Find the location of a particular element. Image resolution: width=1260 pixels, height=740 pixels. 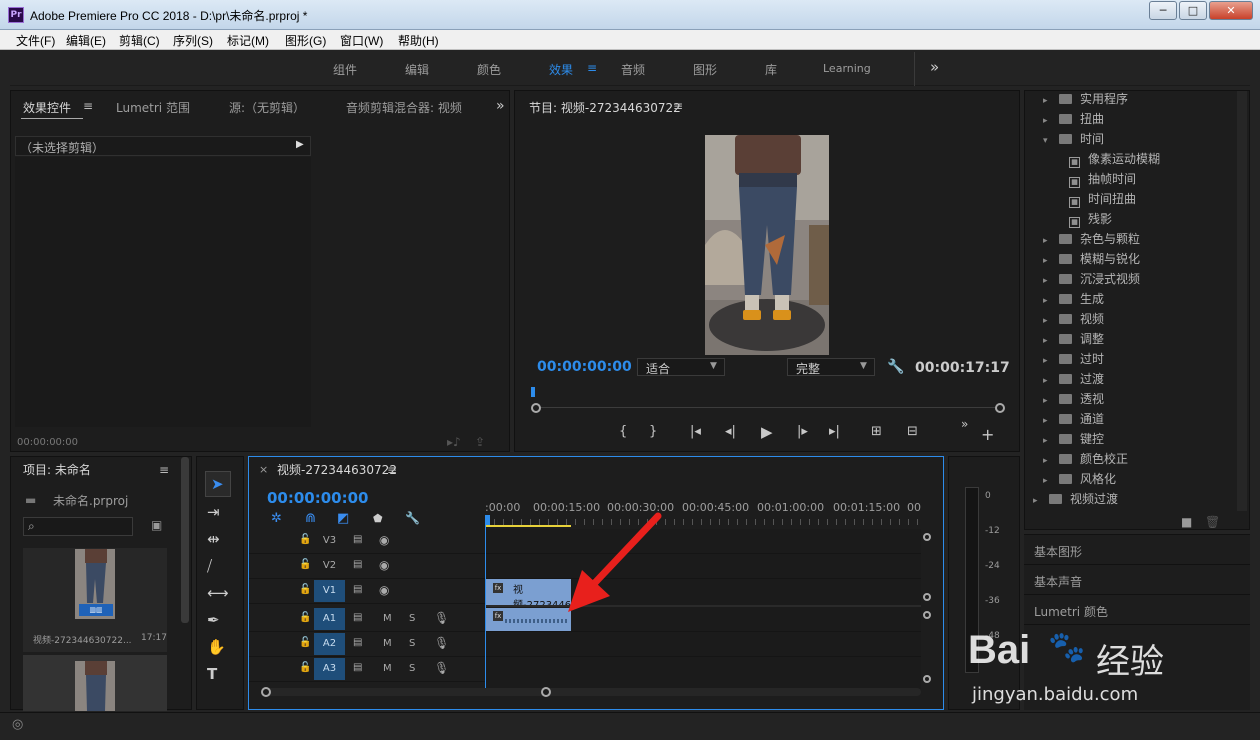

effects-tree-item: ▦ 像素运动模糊 is located at coordinates (1130, 159).